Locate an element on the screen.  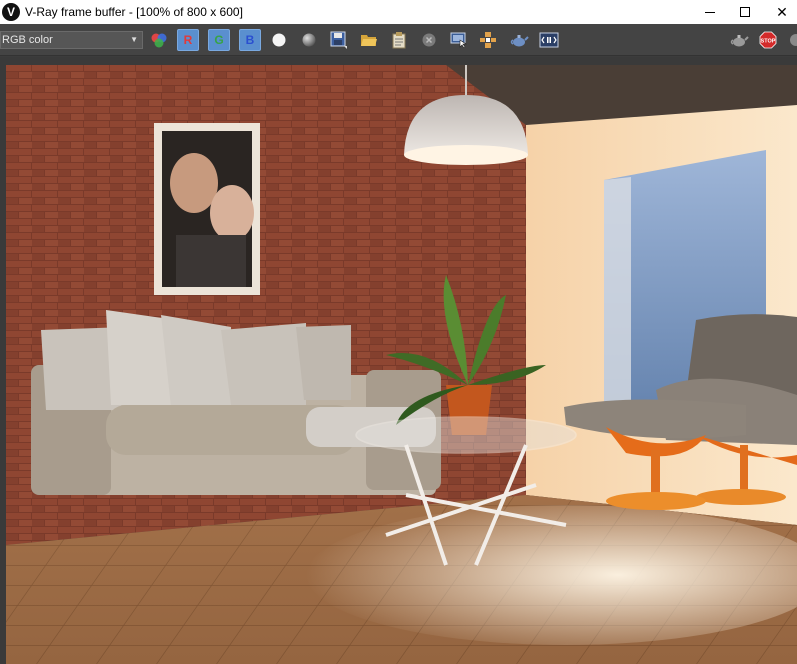
window-title: V-Ray frame buffer - [100% of 800 x 600] is located at coordinates (134, 12).